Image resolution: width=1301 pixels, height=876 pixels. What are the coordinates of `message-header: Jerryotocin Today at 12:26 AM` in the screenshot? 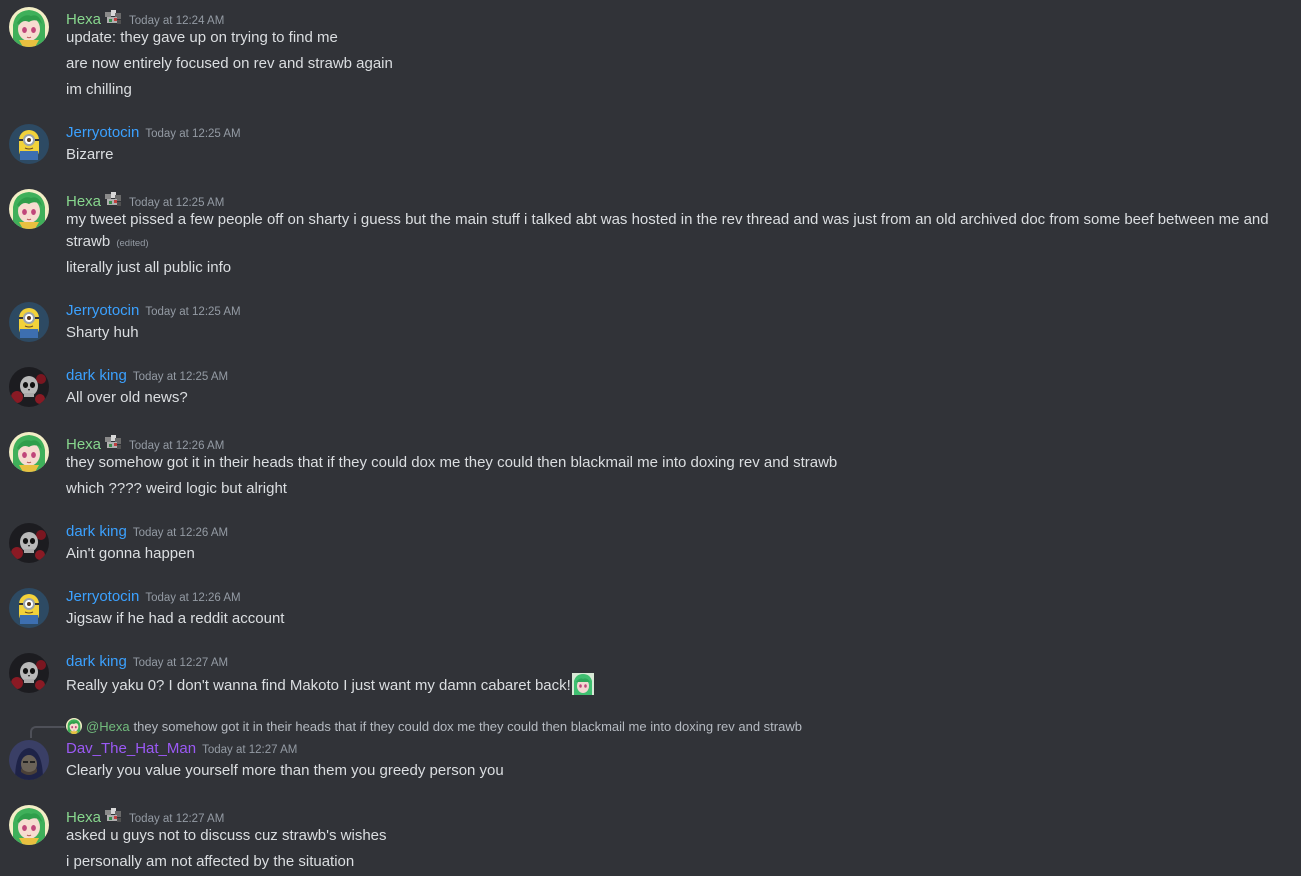 It's located at (153, 598).